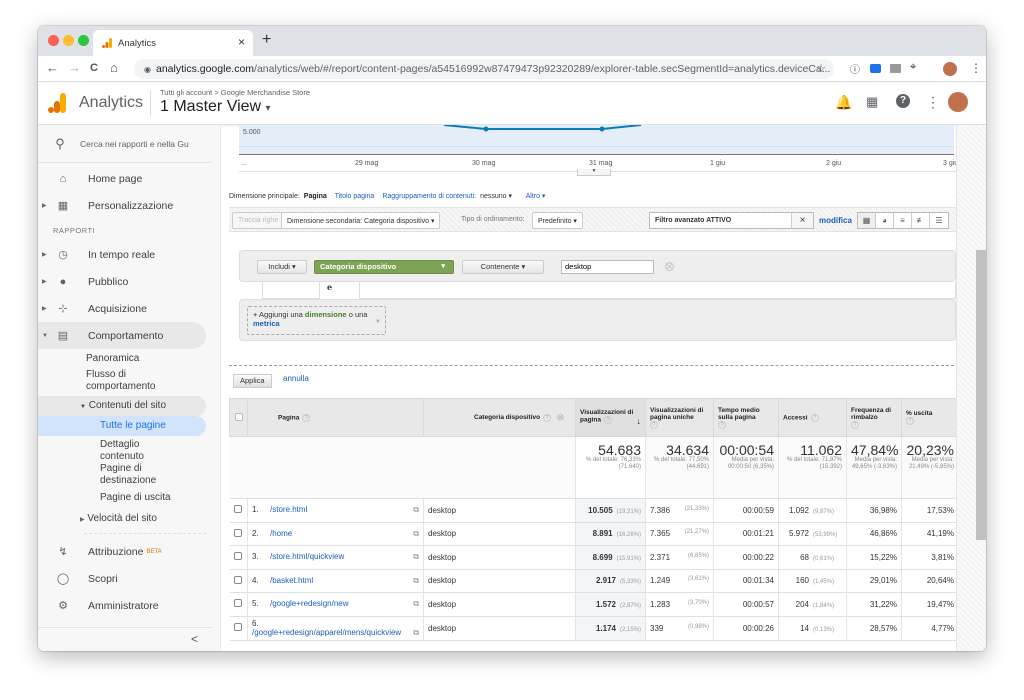 This screenshot has height=700, width=1024. What do you see at coordinates (129, 551) in the screenshot?
I see `sidebar-item-attribution: ↯ Attribuzione BETA` at bounding box center [129, 551].